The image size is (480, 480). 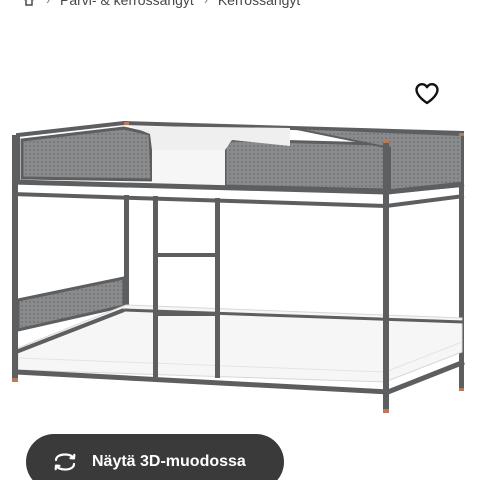 I want to click on view-in-3d-button: Näytä 3D-muodossa, so click(x=155, y=457).